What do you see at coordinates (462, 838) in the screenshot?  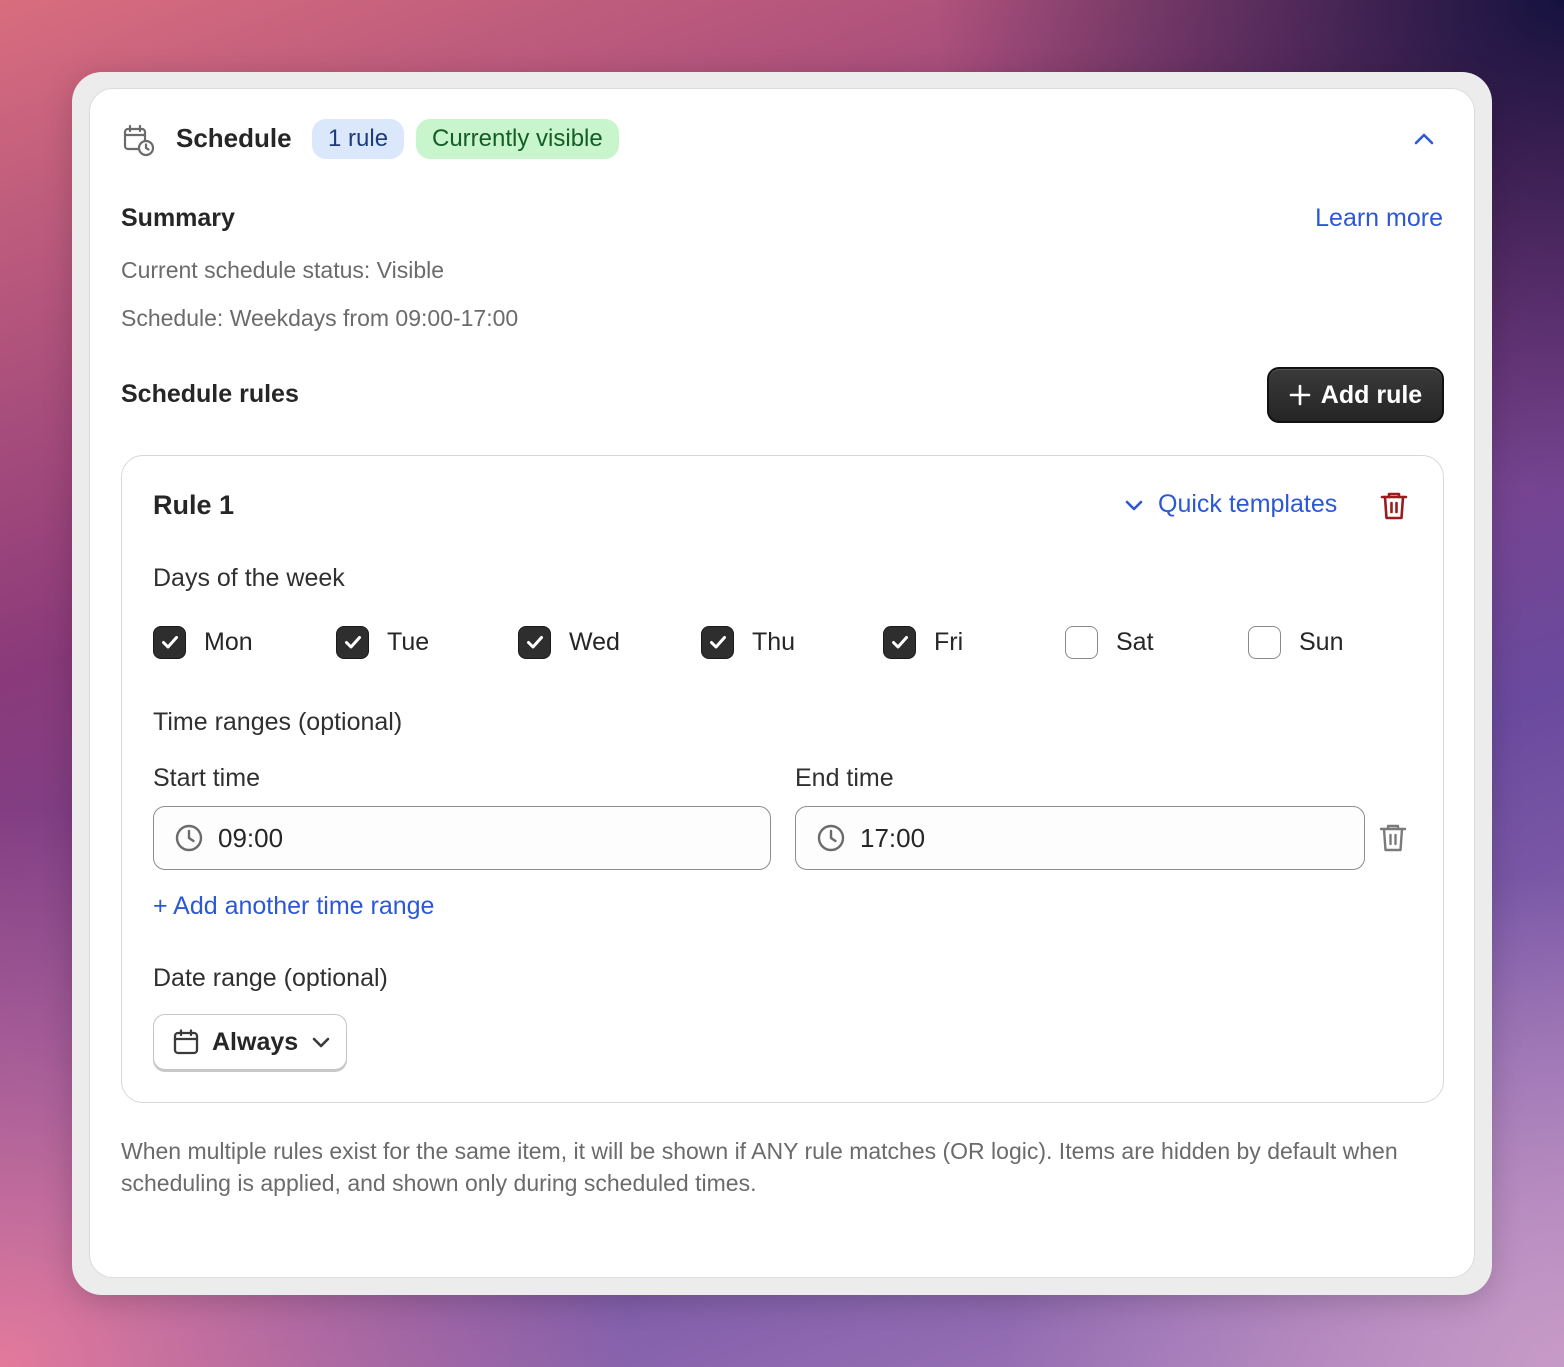 I see `start-time-input: 09:00` at bounding box center [462, 838].